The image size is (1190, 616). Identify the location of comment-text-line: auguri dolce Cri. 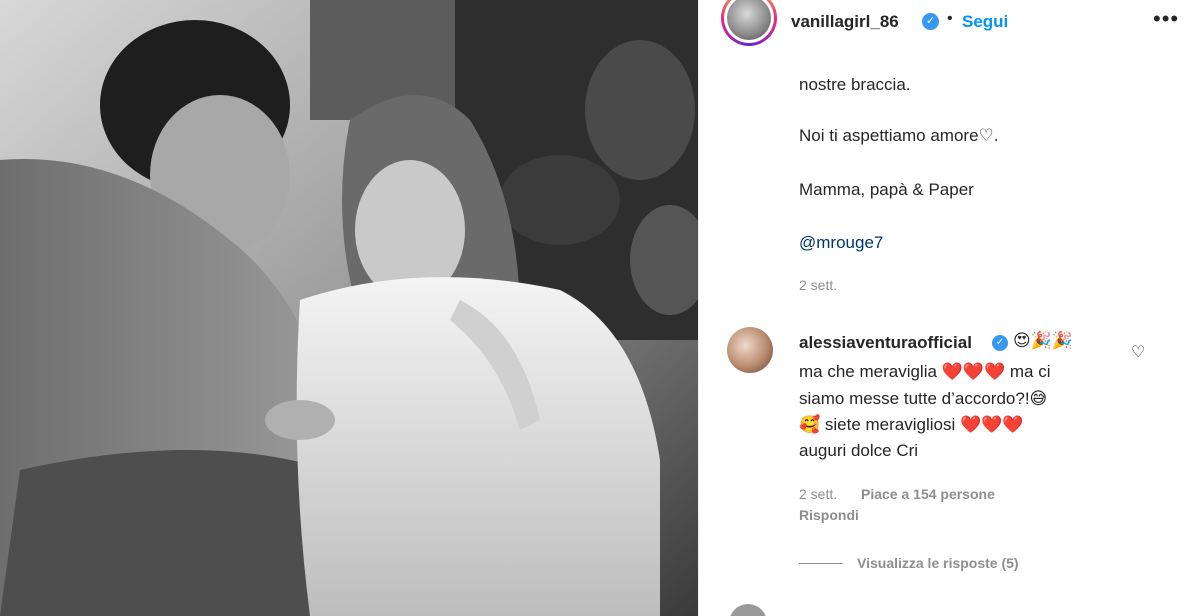
(859, 450).